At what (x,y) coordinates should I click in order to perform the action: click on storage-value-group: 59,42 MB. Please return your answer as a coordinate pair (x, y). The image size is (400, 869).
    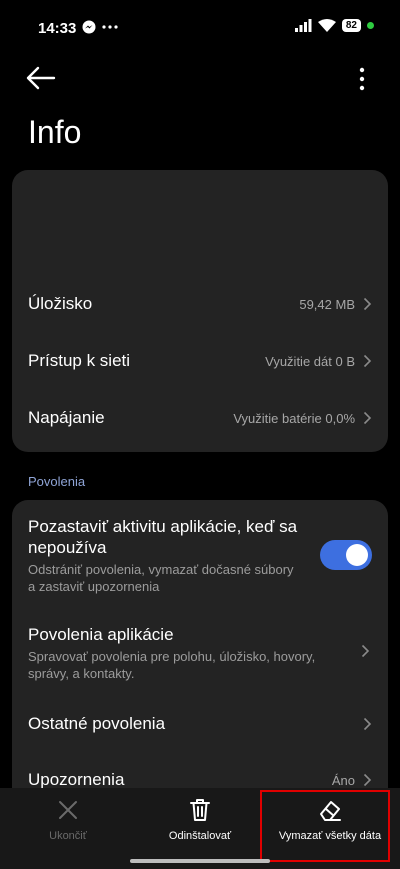
    Looking at the image, I should click on (335, 304).